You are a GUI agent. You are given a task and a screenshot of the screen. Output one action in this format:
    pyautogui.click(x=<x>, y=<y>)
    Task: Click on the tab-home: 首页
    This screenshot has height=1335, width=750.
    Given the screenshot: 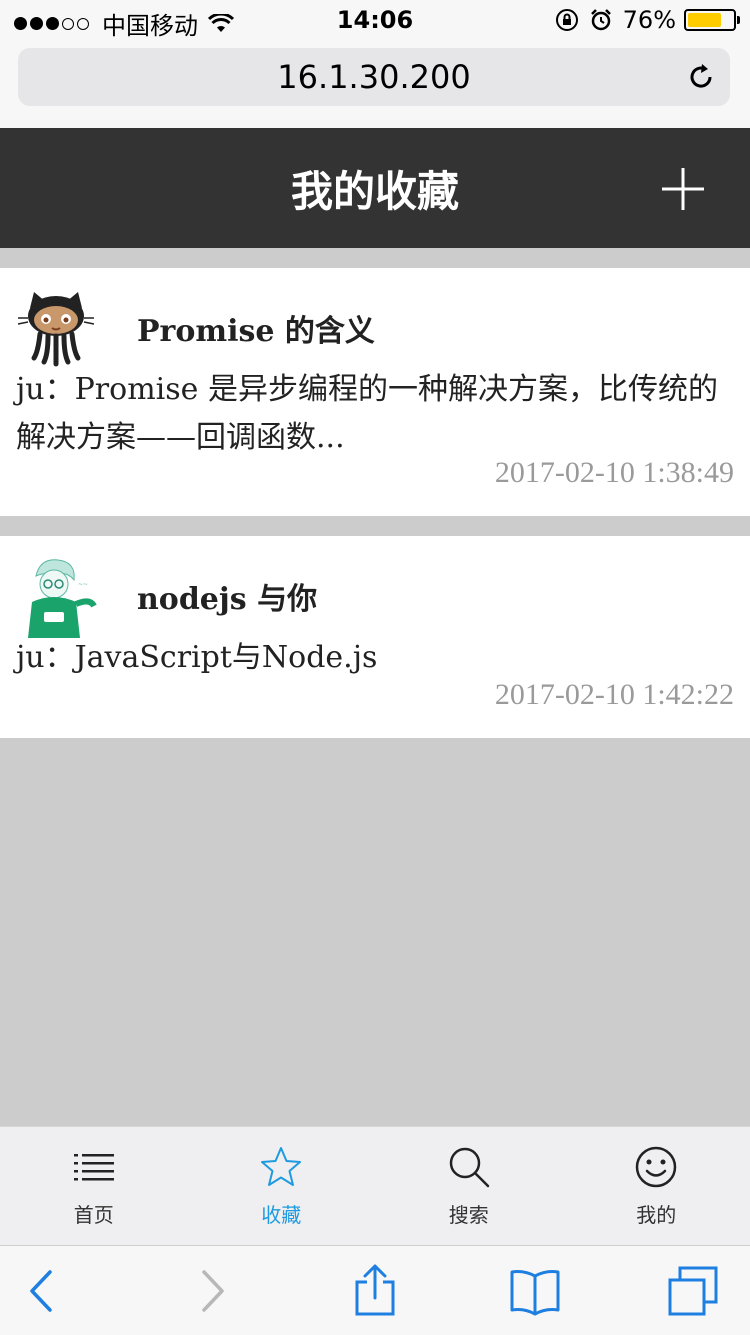 What is the action you would take?
    pyautogui.click(x=94, y=1186)
    